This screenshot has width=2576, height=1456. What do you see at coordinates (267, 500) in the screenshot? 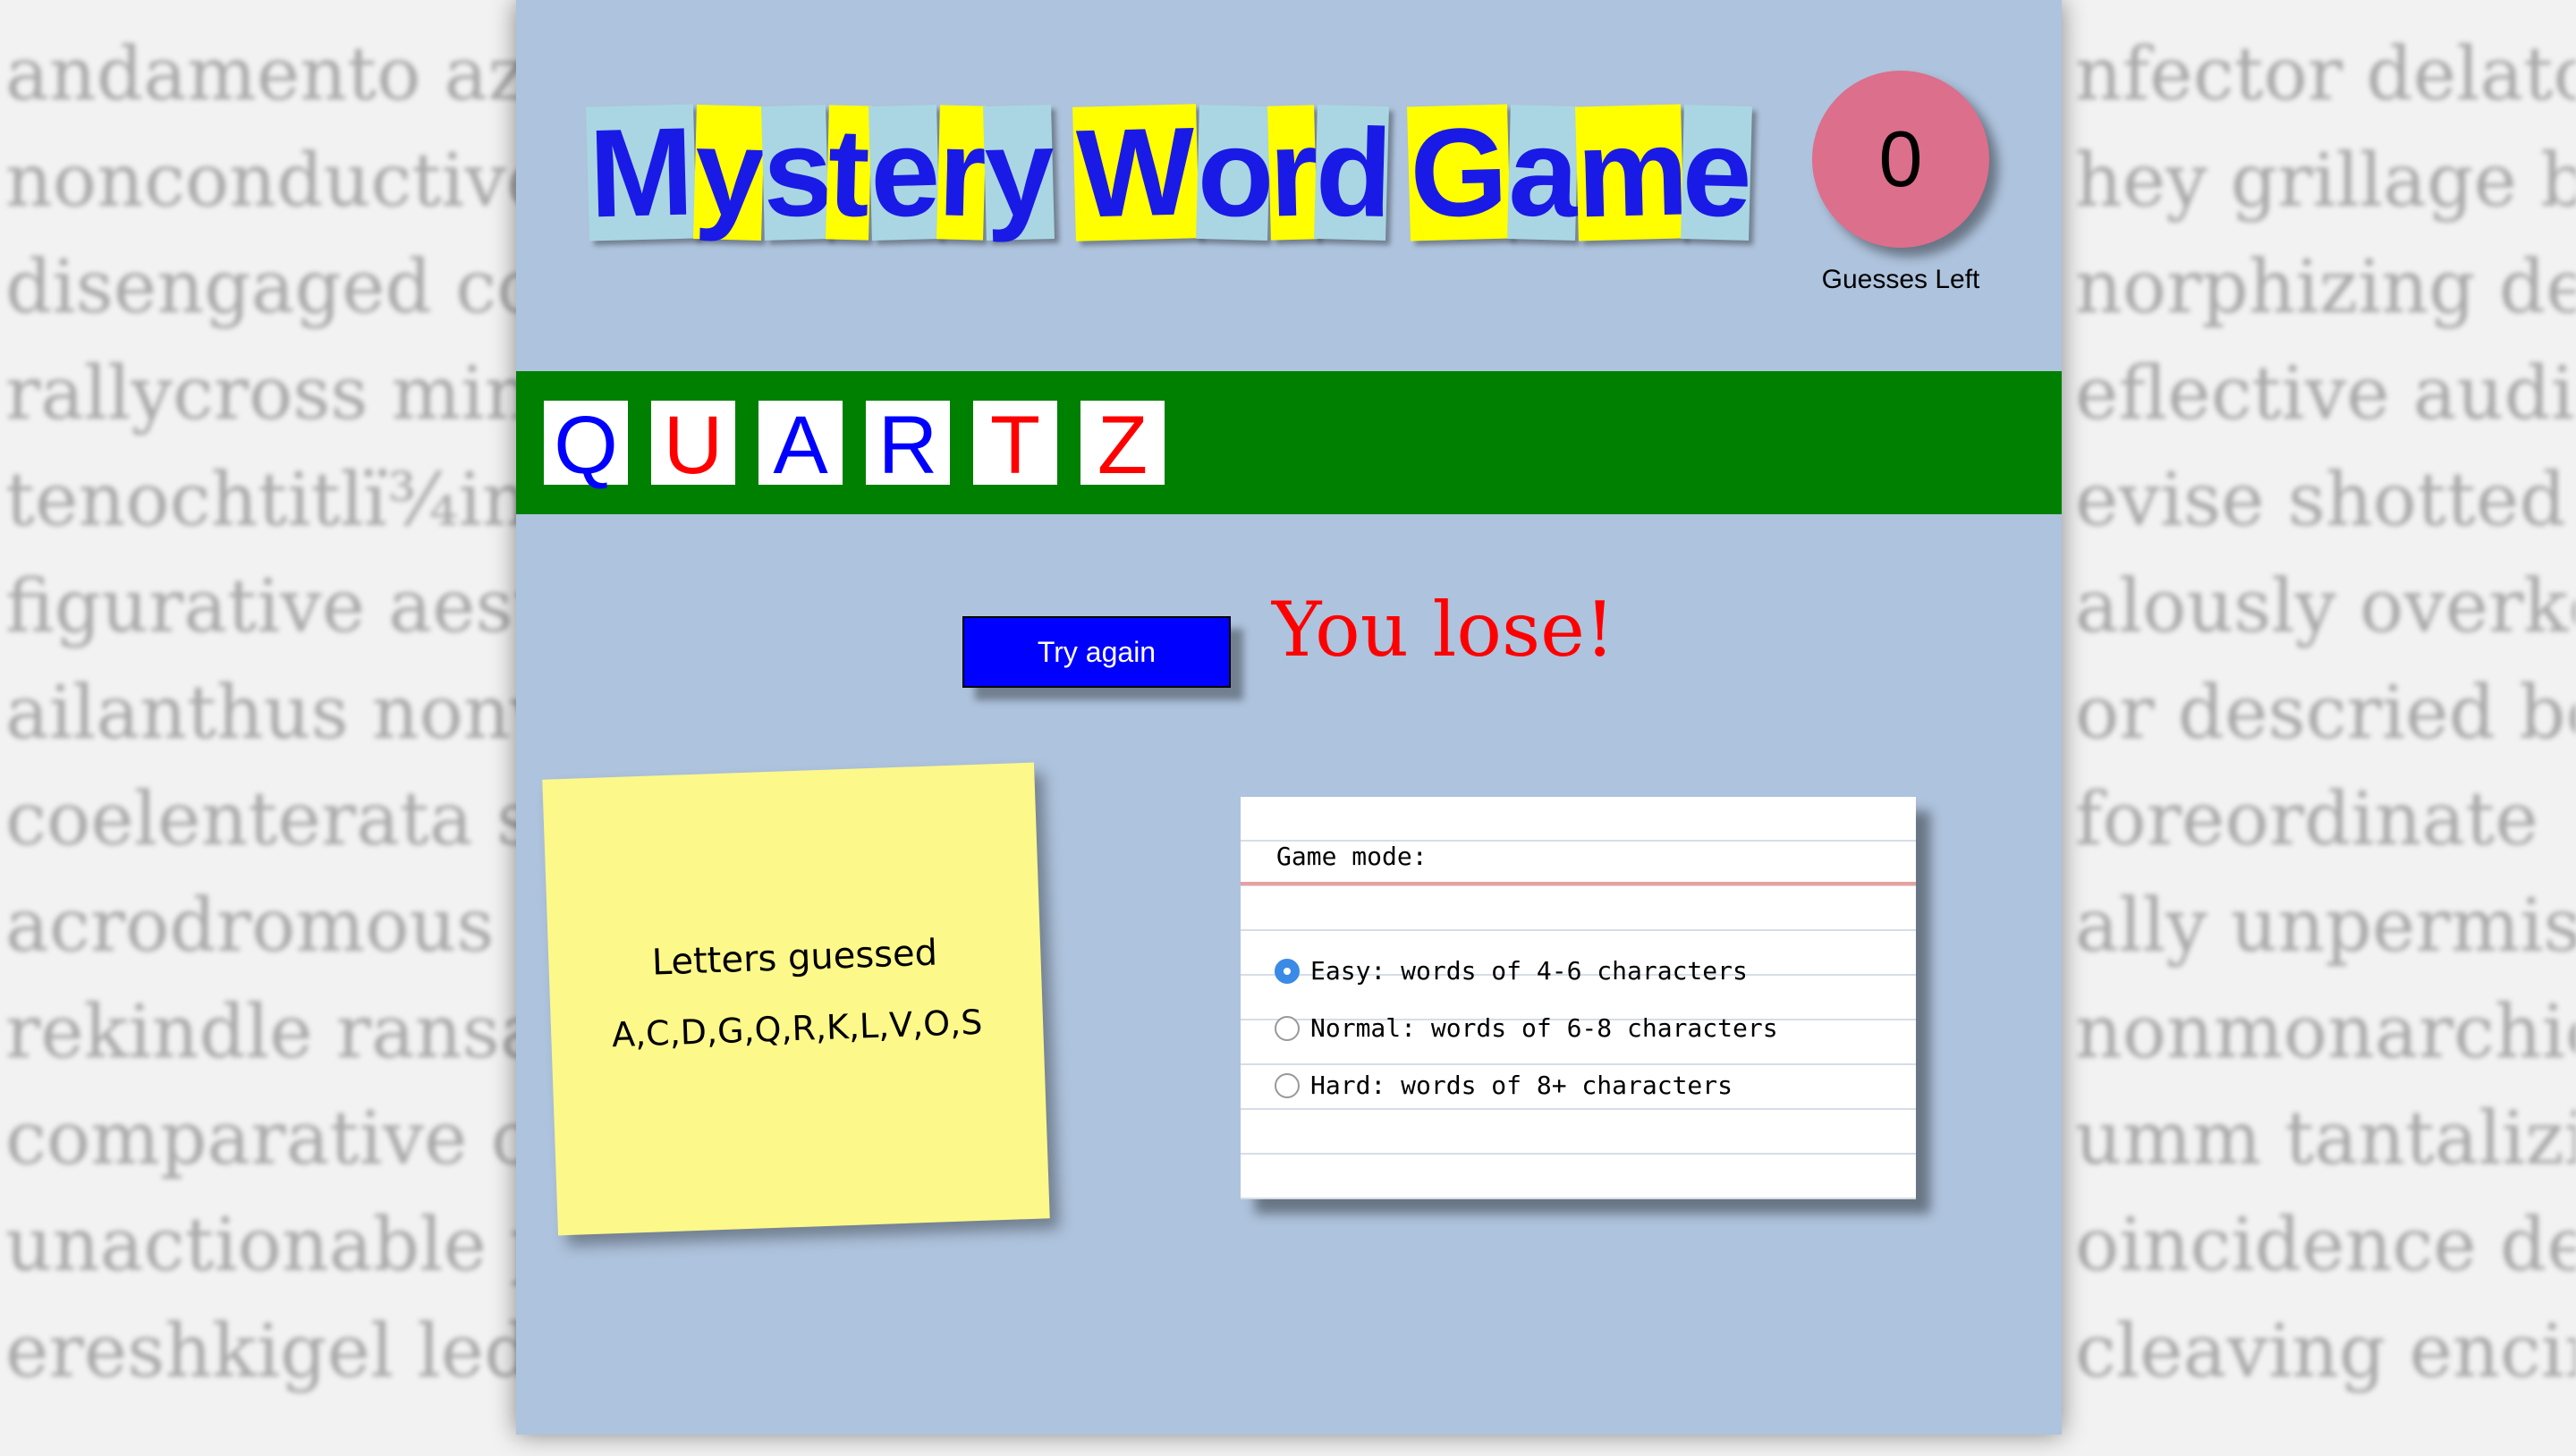
I see `background-word-left: tenochtitlï¾in` at bounding box center [267, 500].